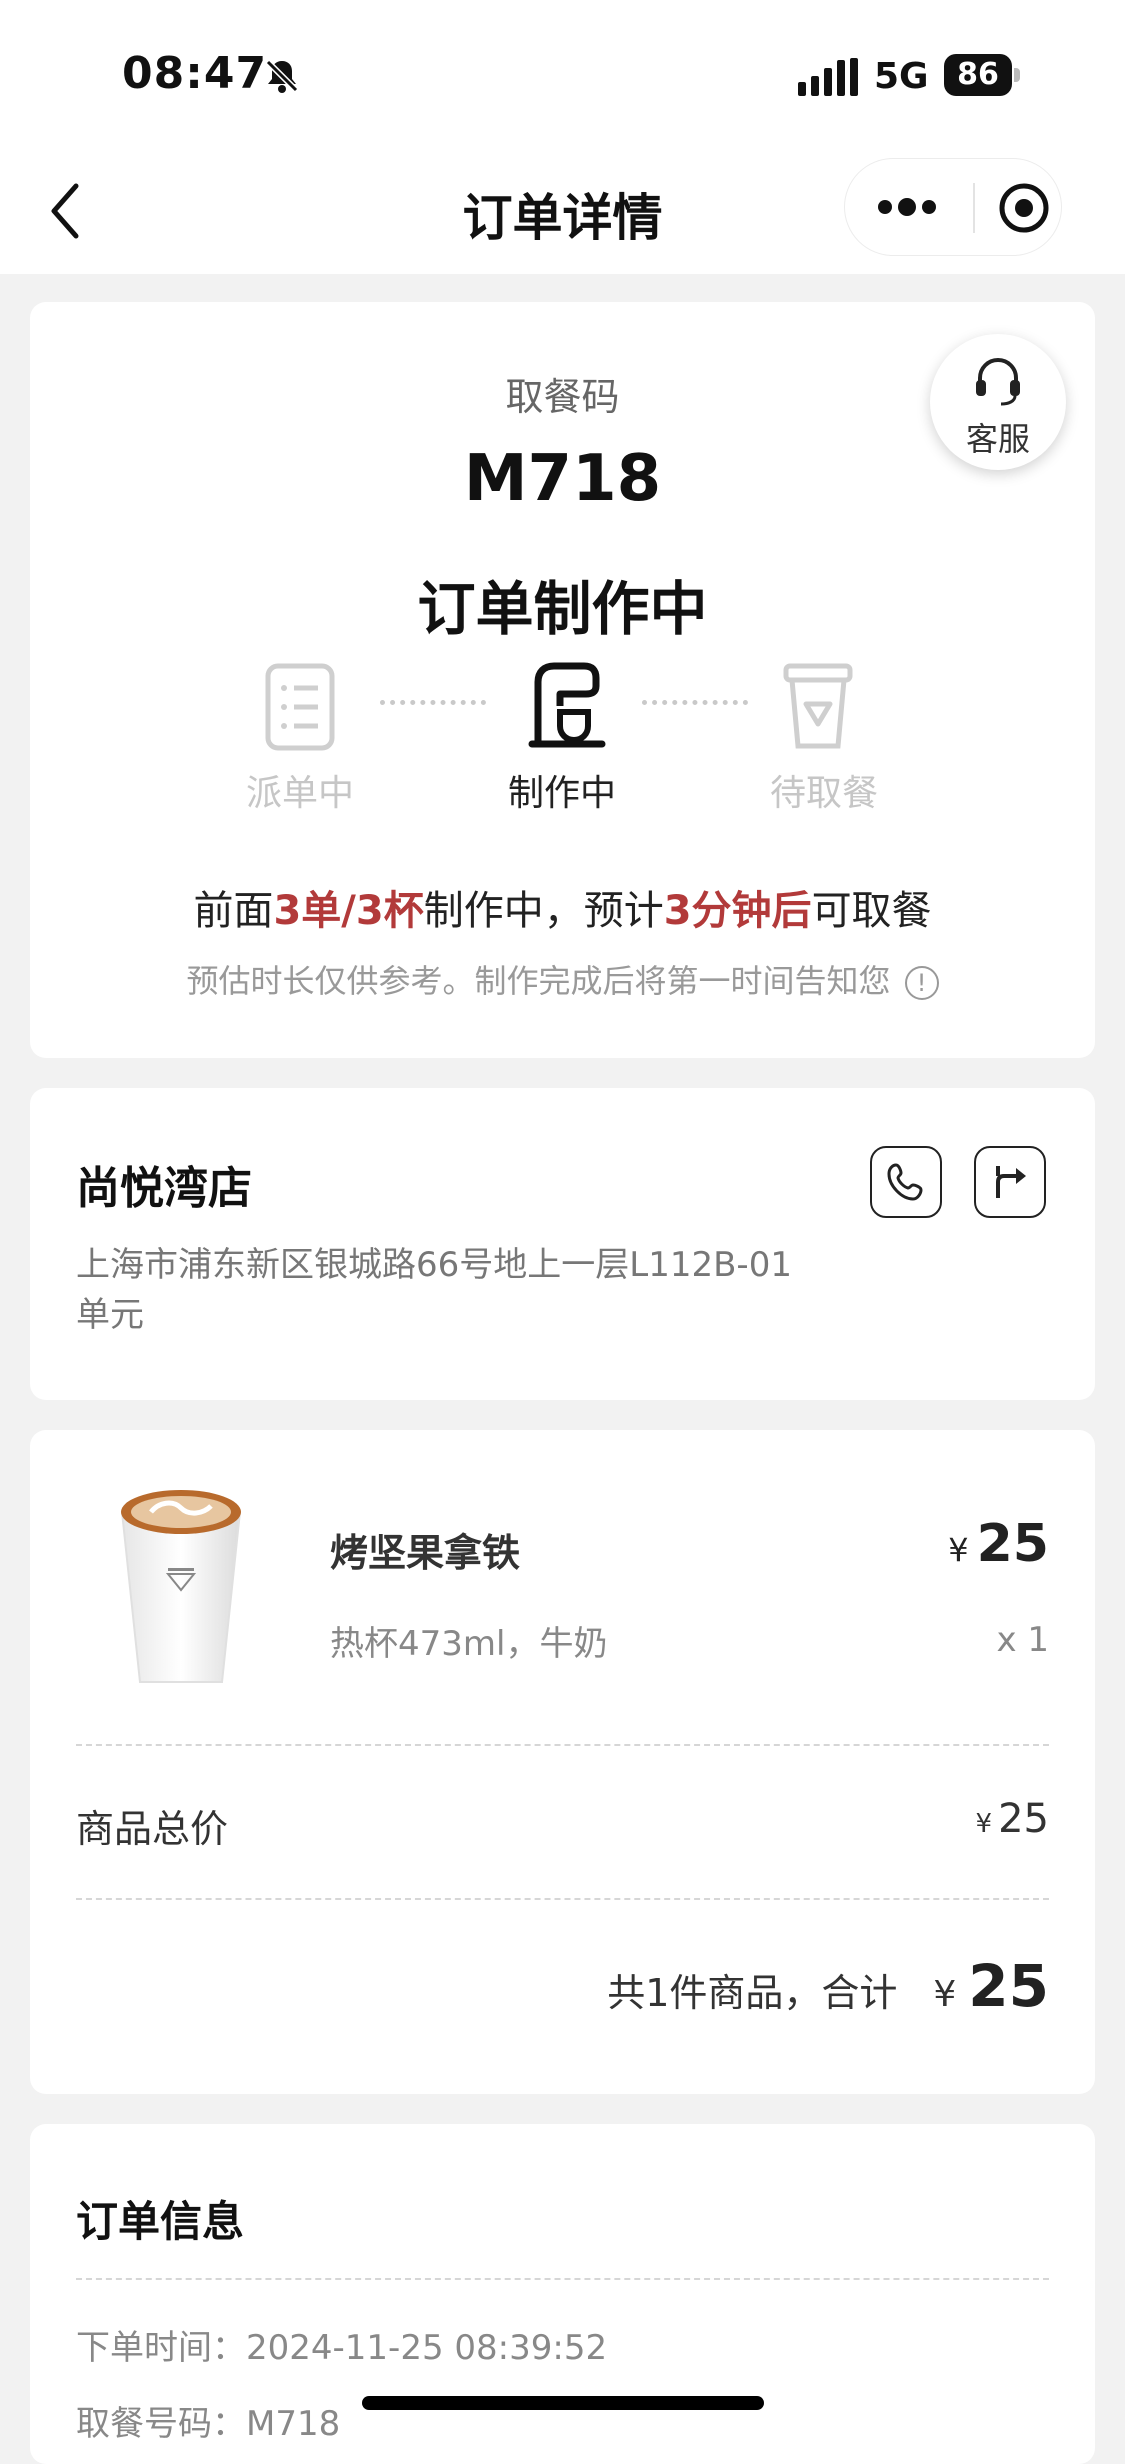 The width and height of the screenshot is (1125, 2464). What do you see at coordinates (562, 609) in the screenshot?
I see `order-status: 订单制作中` at bounding box center [562, 609].